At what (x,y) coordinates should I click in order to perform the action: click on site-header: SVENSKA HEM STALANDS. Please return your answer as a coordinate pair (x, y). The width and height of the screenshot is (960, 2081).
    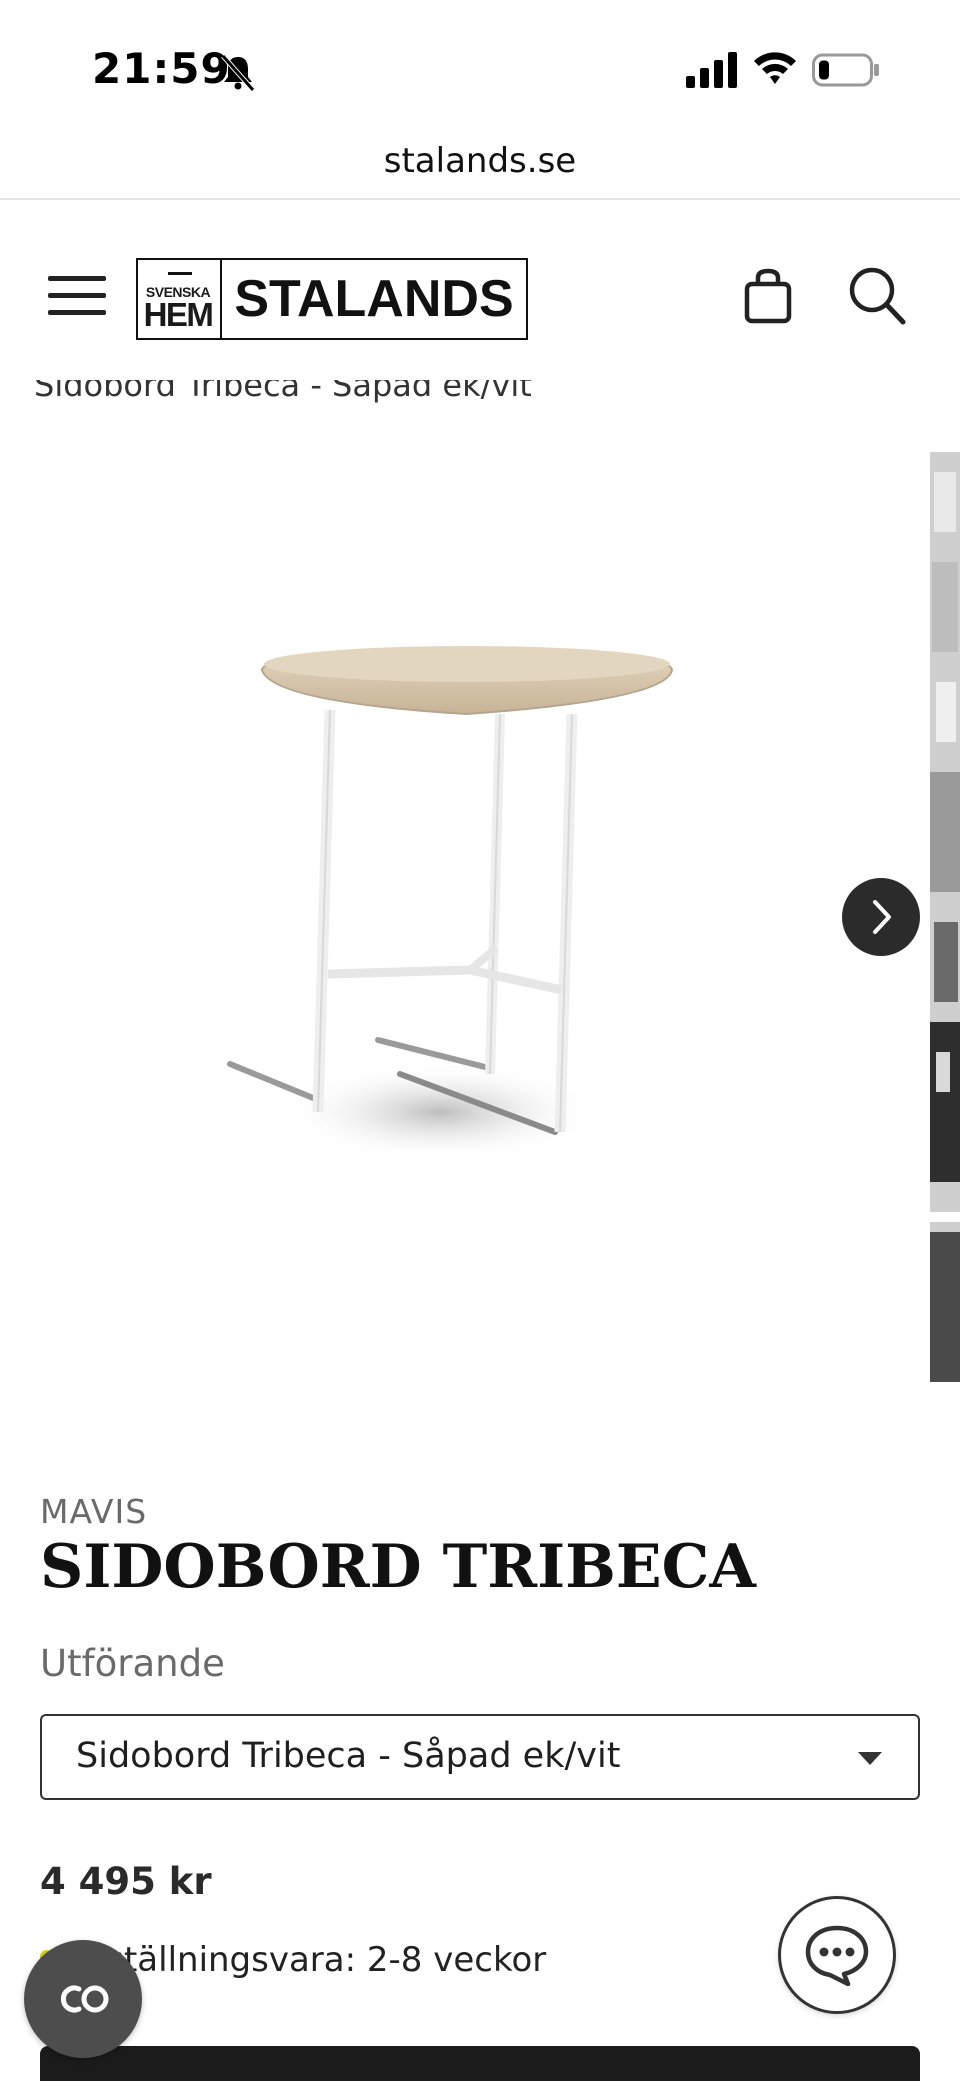
    Looking at the image, I should click on (480, 298).